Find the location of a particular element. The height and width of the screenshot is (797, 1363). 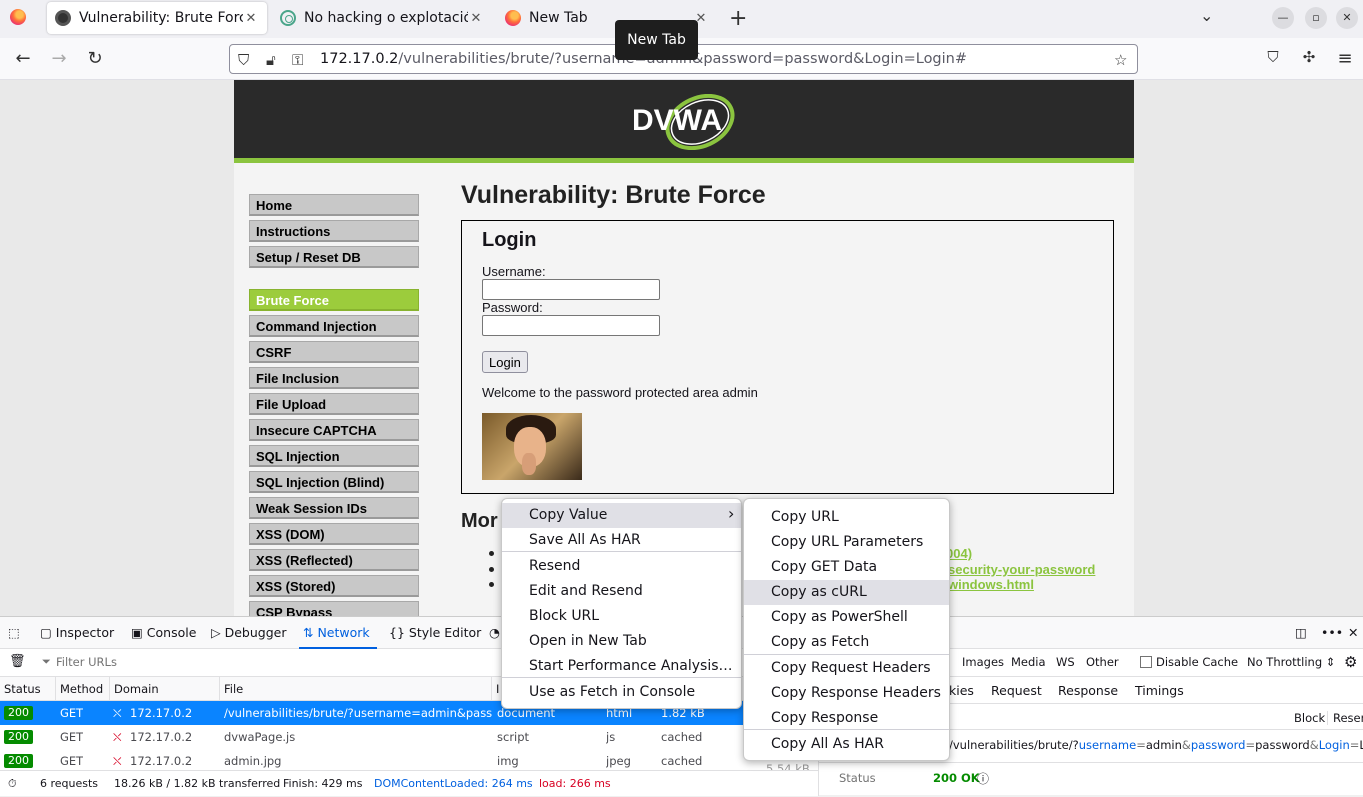

tab-response: Response is located at coordinates (1088, 690).